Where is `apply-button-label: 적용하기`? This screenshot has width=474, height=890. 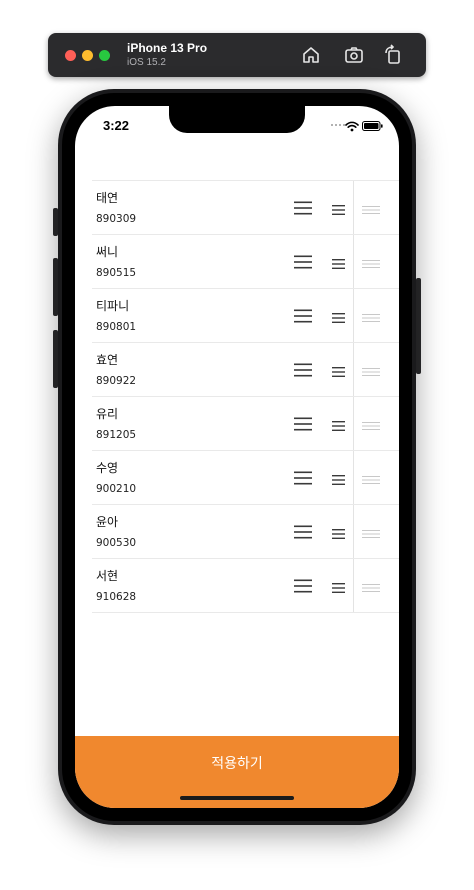 apply-button-label: 적용하기 is located at coordinates (237, 764).